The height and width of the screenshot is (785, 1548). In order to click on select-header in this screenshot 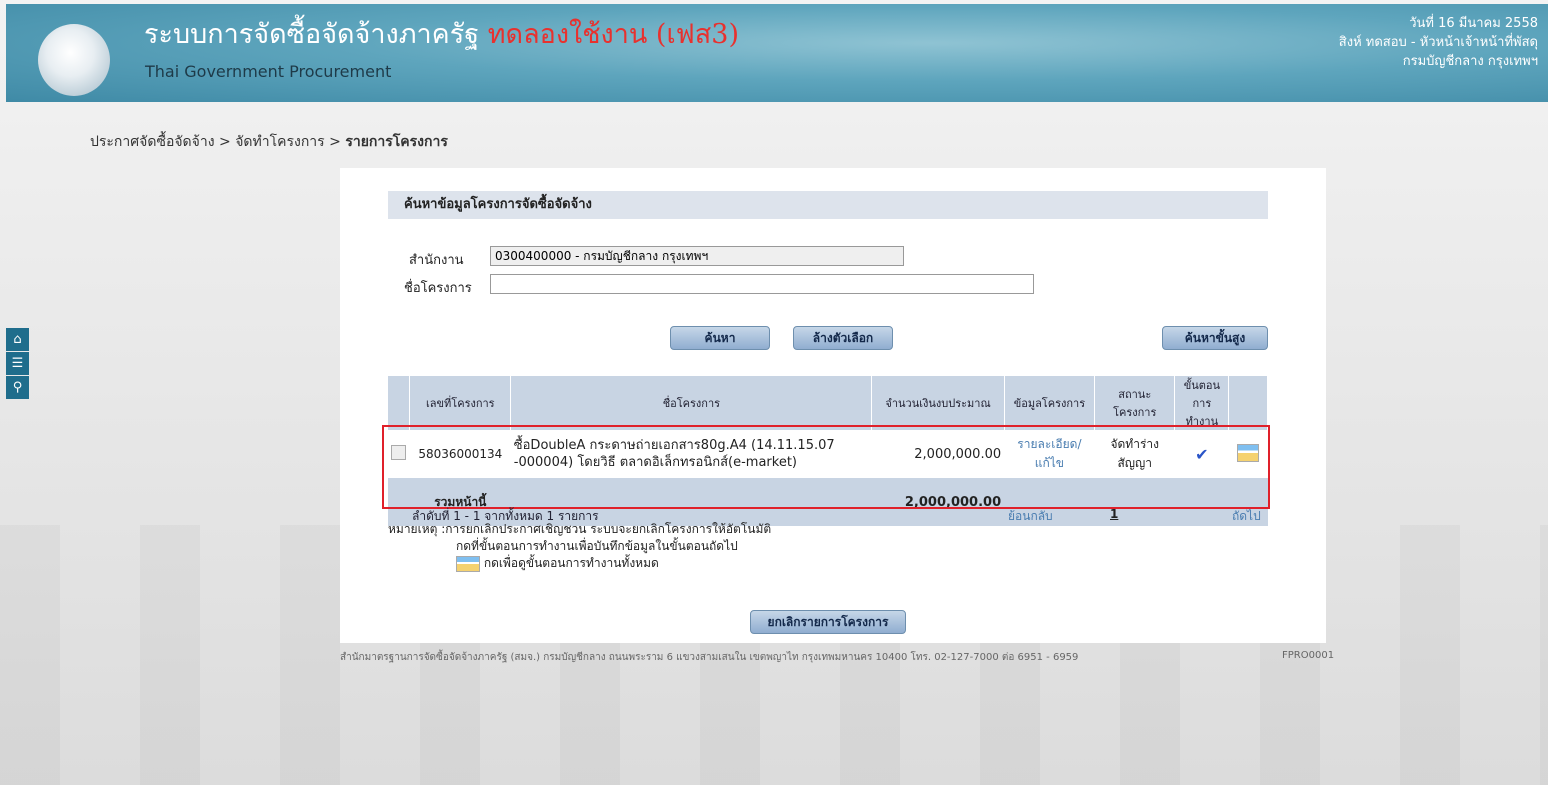, I will do `click(399, 403)`.